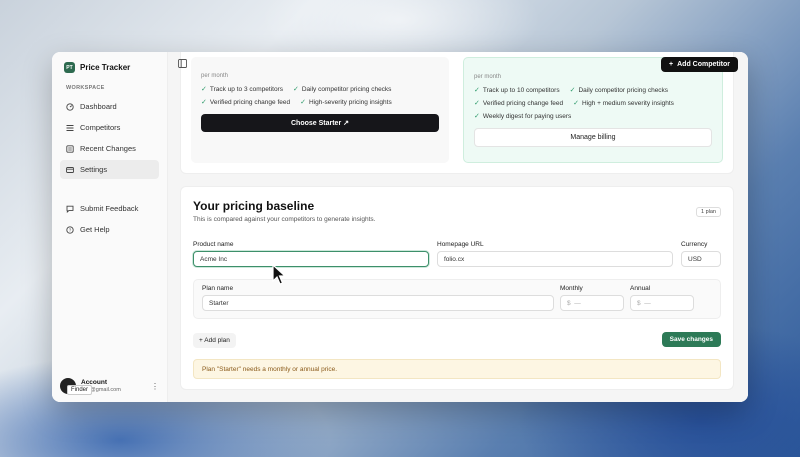 The image size is (800, 457). I want to click on sidebar-item-competitors: Competitors, so click(109, 127).